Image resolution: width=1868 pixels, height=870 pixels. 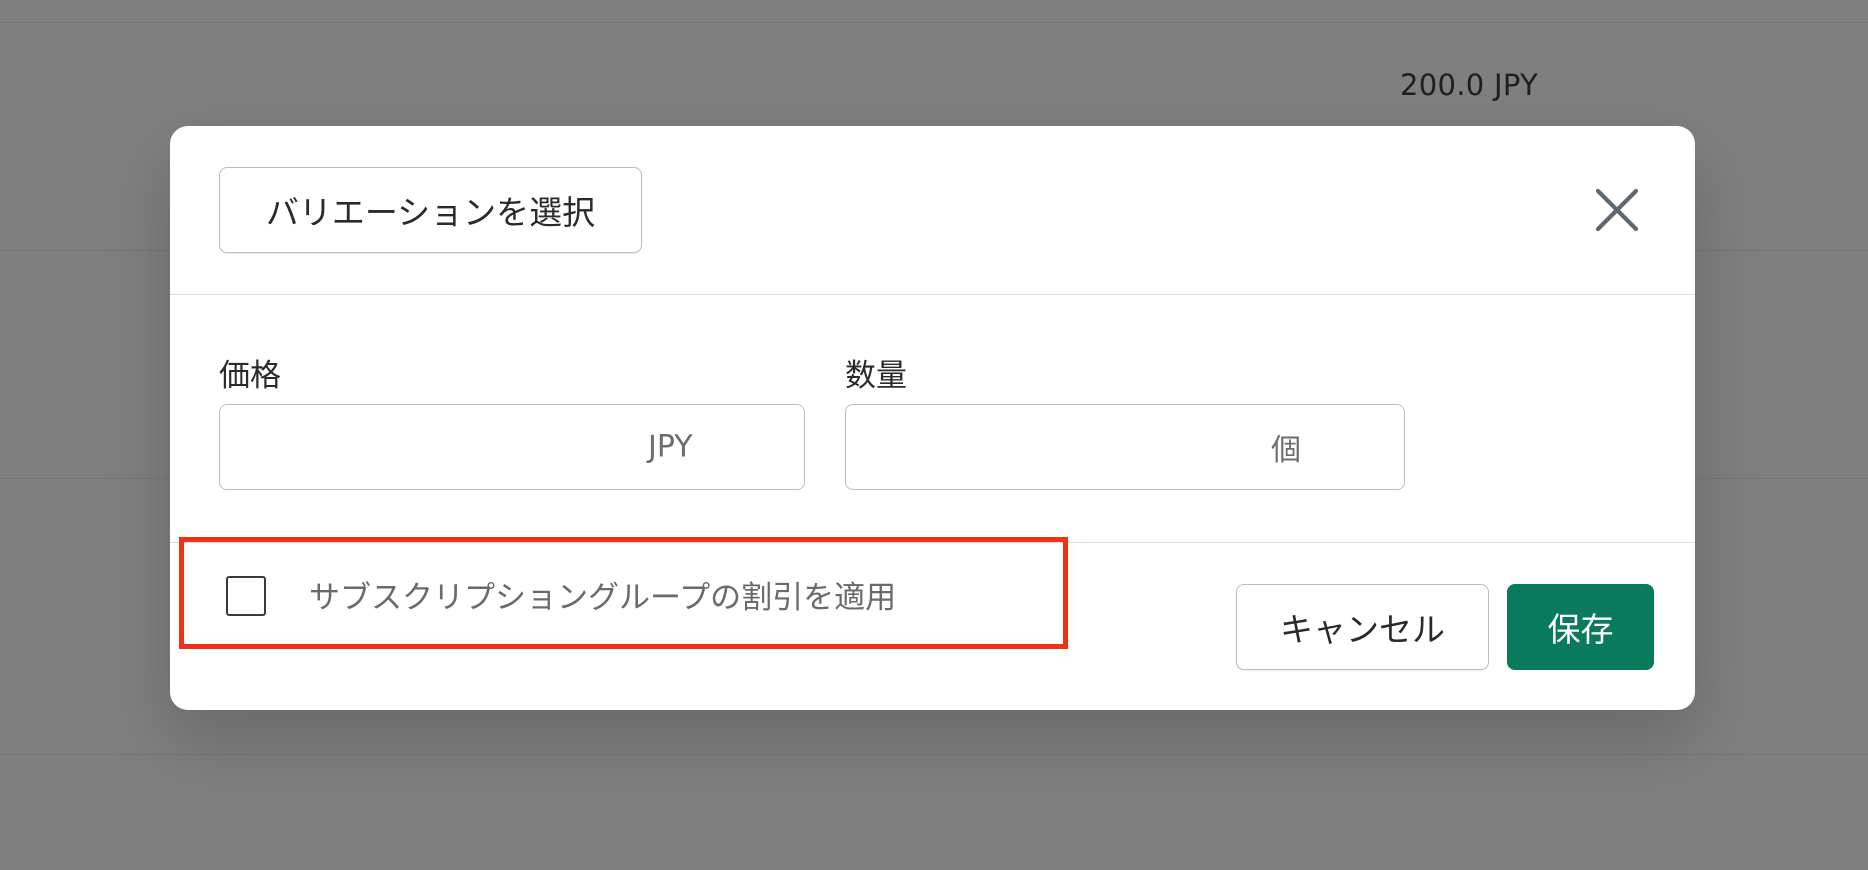 What do you see at coordinates (430, 210) in the screenshot?
I see `select-variation-button: バリエーションを選択` at bounding box center [430, 210].